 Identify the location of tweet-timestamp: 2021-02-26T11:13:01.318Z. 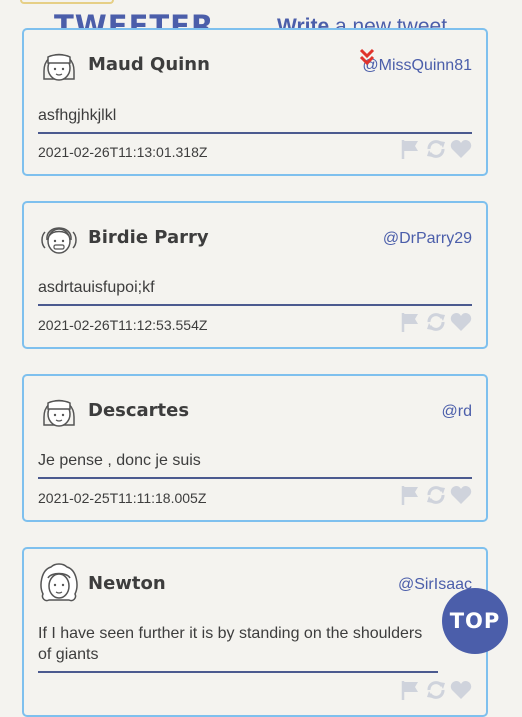
(123, 152).